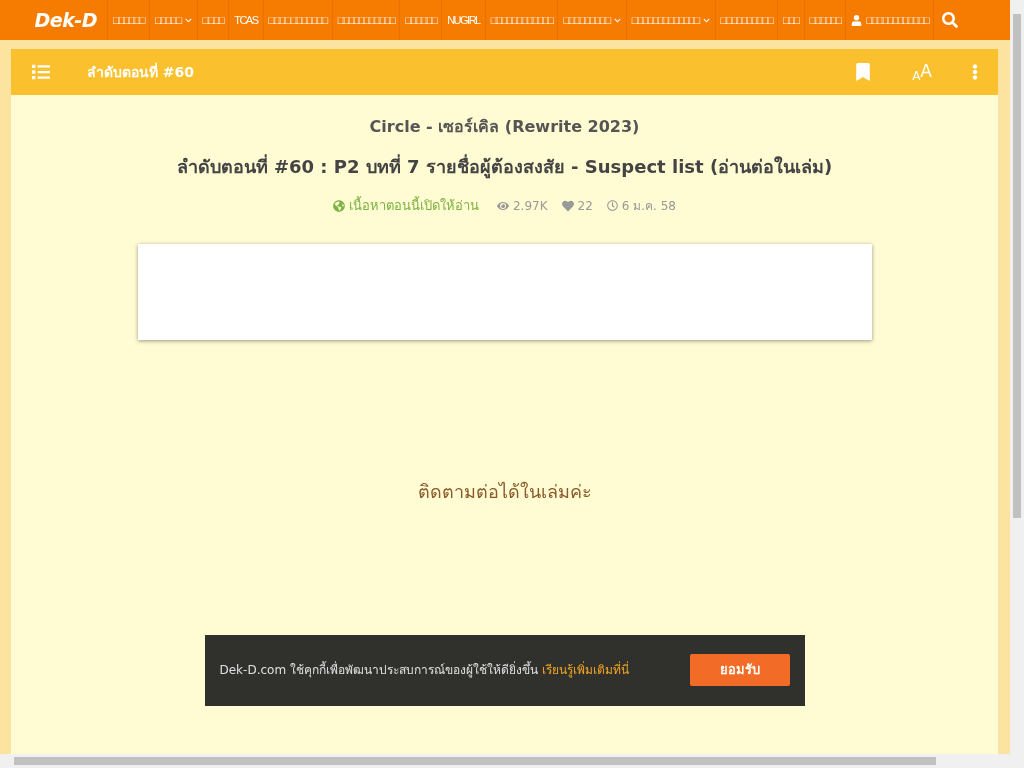 The width and height of the screenshot is (1024, 768). Describe the element at coordinates (213, 20) in the screenshot. I see `nav-item: □□□□` at that location.